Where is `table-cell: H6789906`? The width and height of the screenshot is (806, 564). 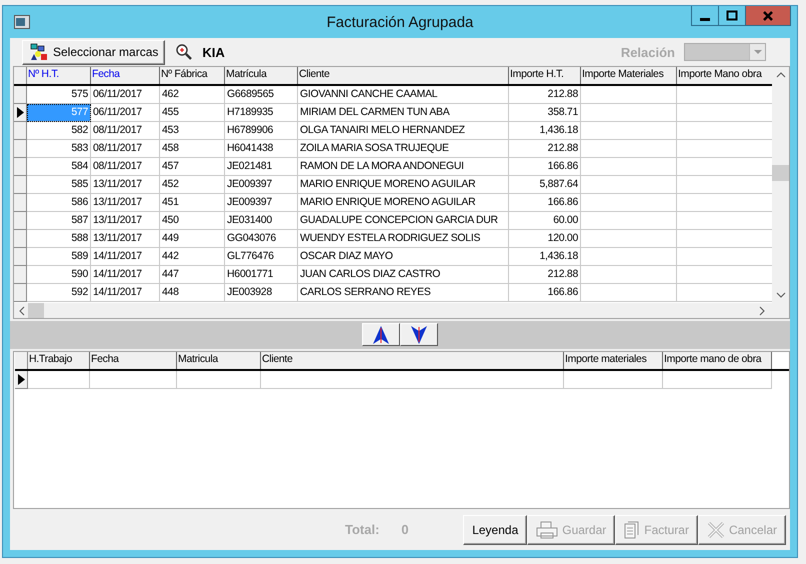 table-cell: H6789906 is located at coordinates (261, 131).